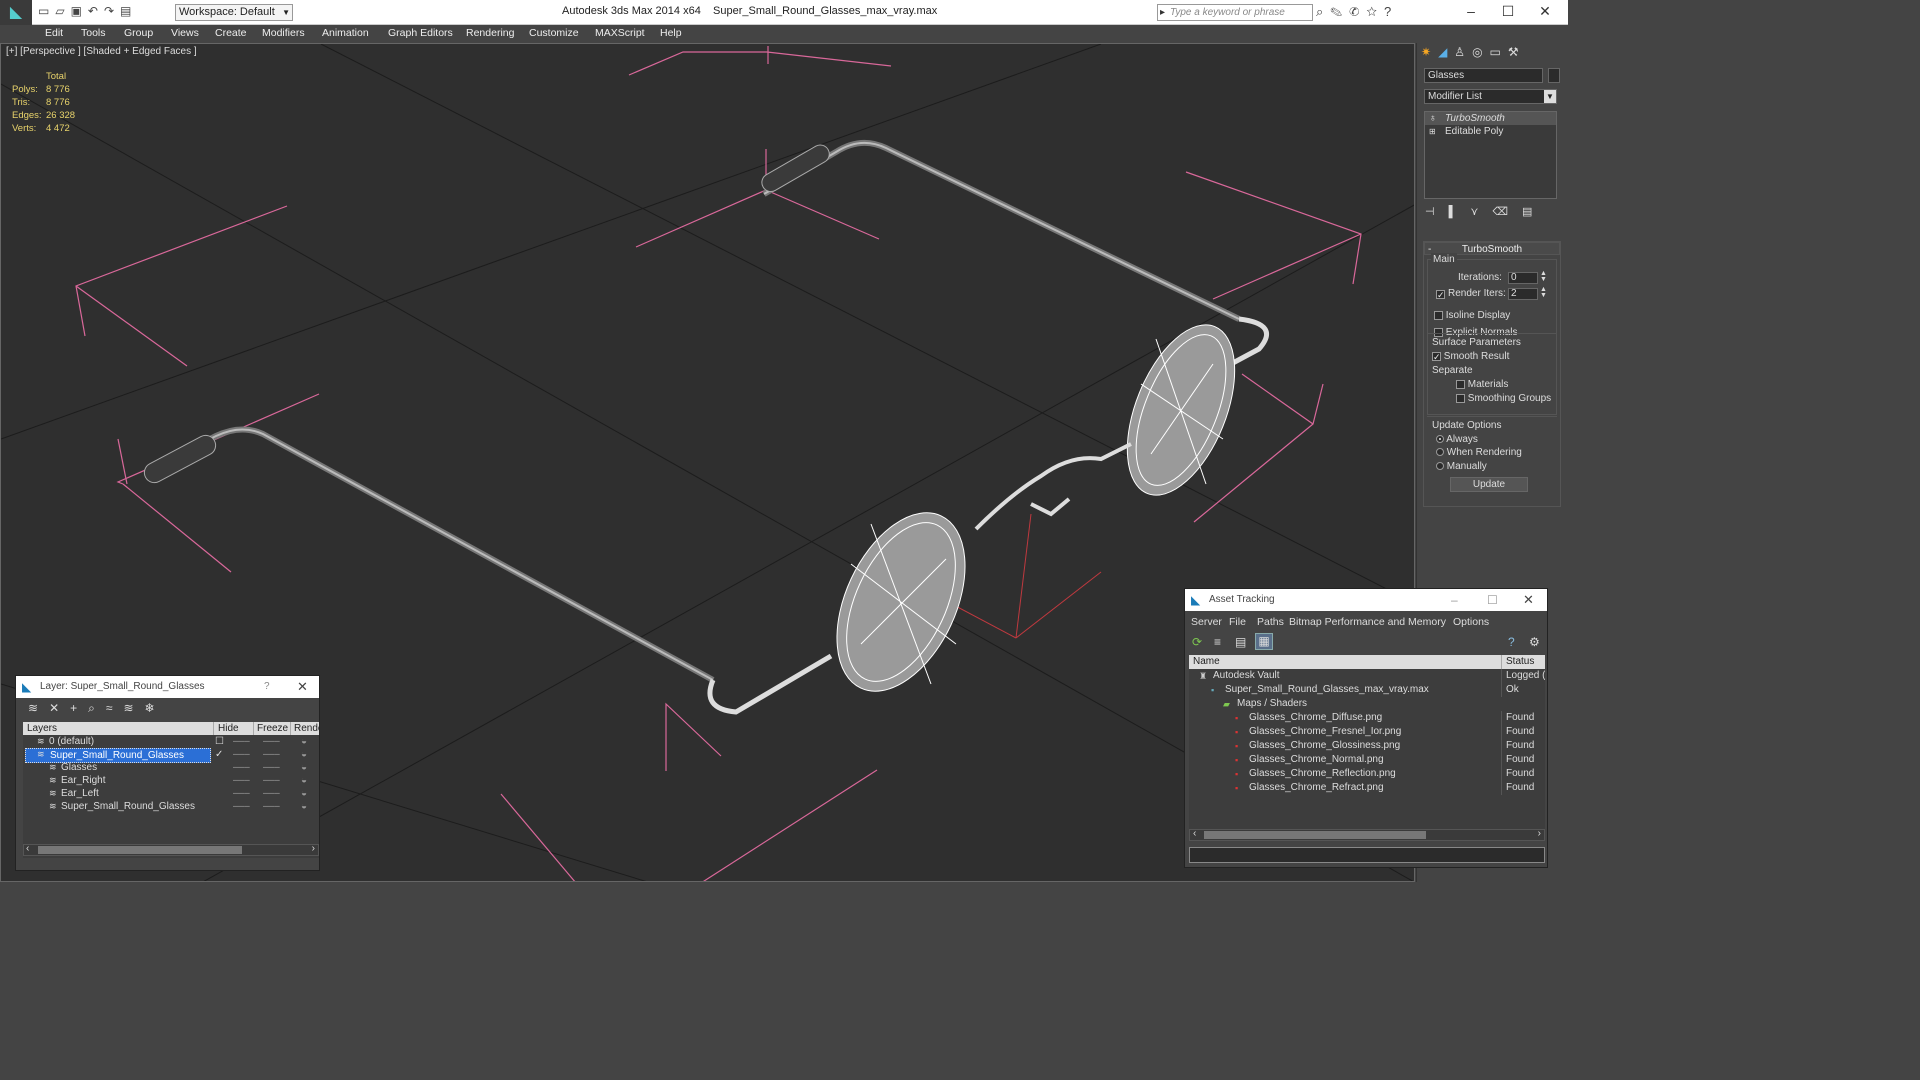 Image resolution: width=1920 pixels, height=1080 pixels. Describe the element at coordinates (138, 33) in the screenshot. I see `menu-group: Group` at that location.